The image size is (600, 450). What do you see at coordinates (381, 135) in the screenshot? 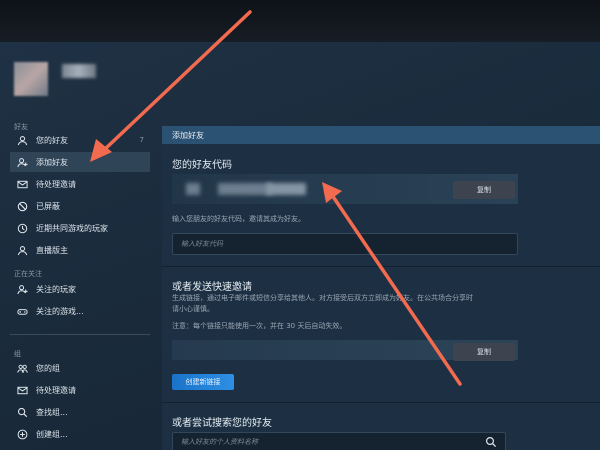
I see `panel-header: 添加好友` at bounding box center [381, 135].